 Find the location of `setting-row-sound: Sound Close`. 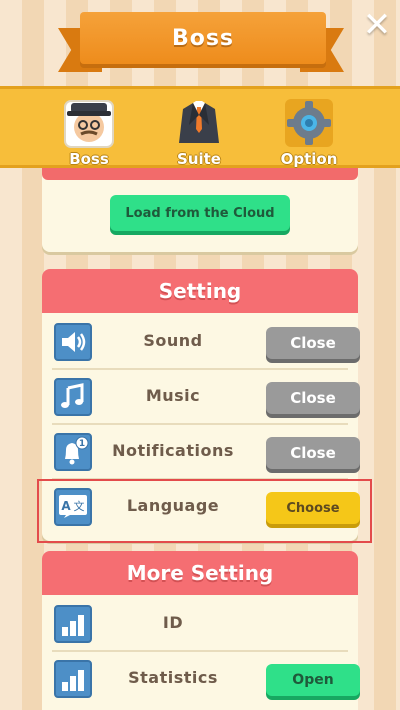

setting-row-sound: Sound Close is located at coordinates (206, 342).